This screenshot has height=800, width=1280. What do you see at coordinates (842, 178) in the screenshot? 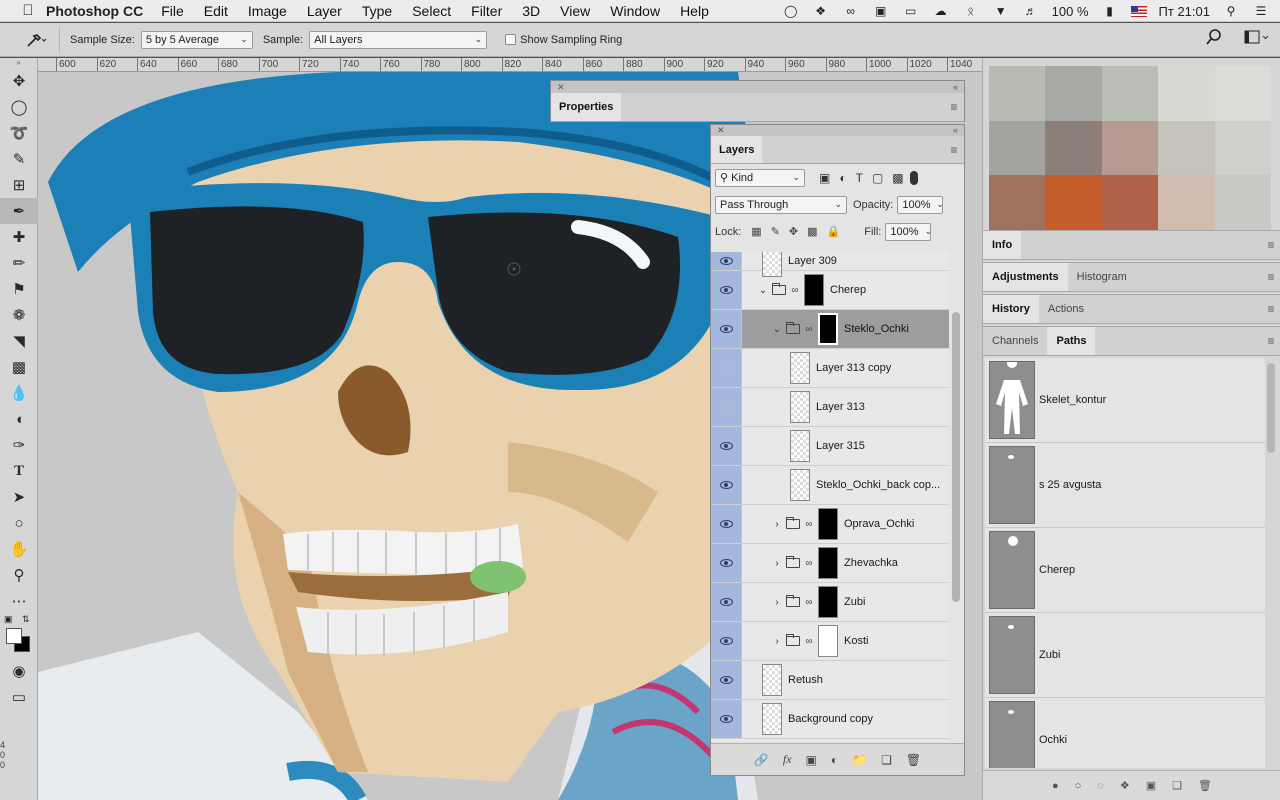
I see `adjustment-filter-icon: ◐` at bounding box center [842, 178].